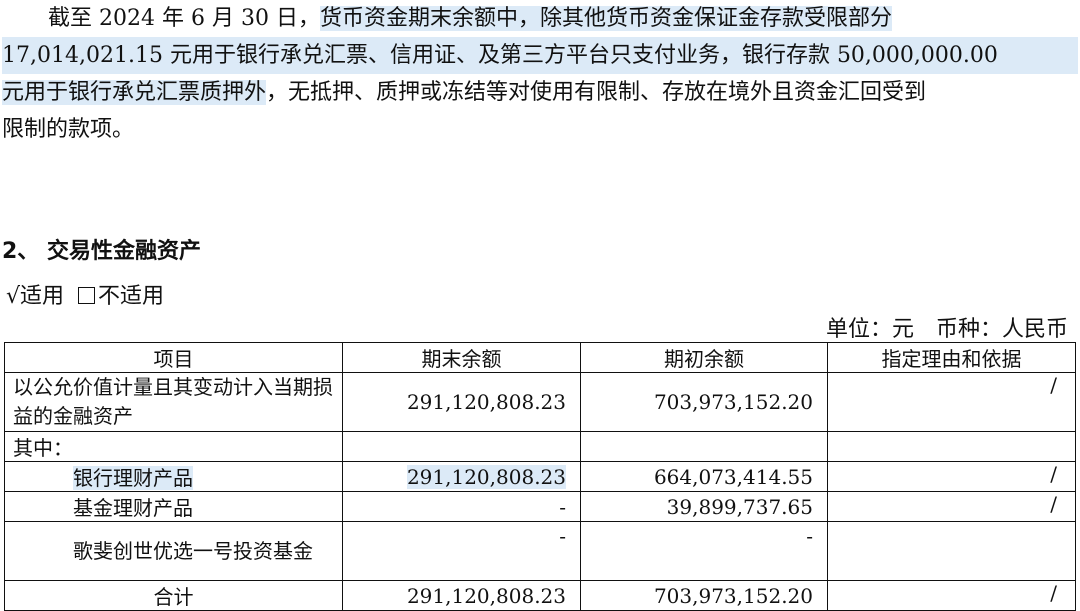  I want to click on table-row: 其中：, so click(540, 446).